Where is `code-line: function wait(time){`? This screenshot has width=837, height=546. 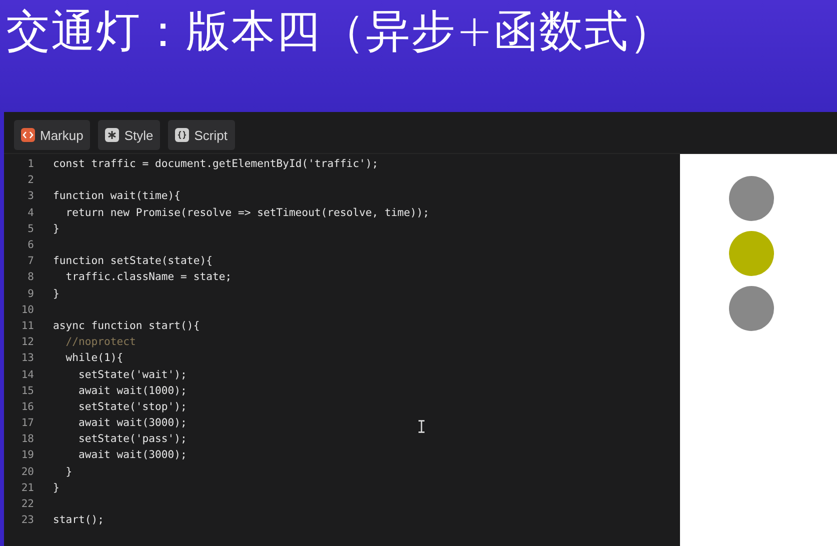 code-line: function wait(time){ is located at coordinates (117, 196).